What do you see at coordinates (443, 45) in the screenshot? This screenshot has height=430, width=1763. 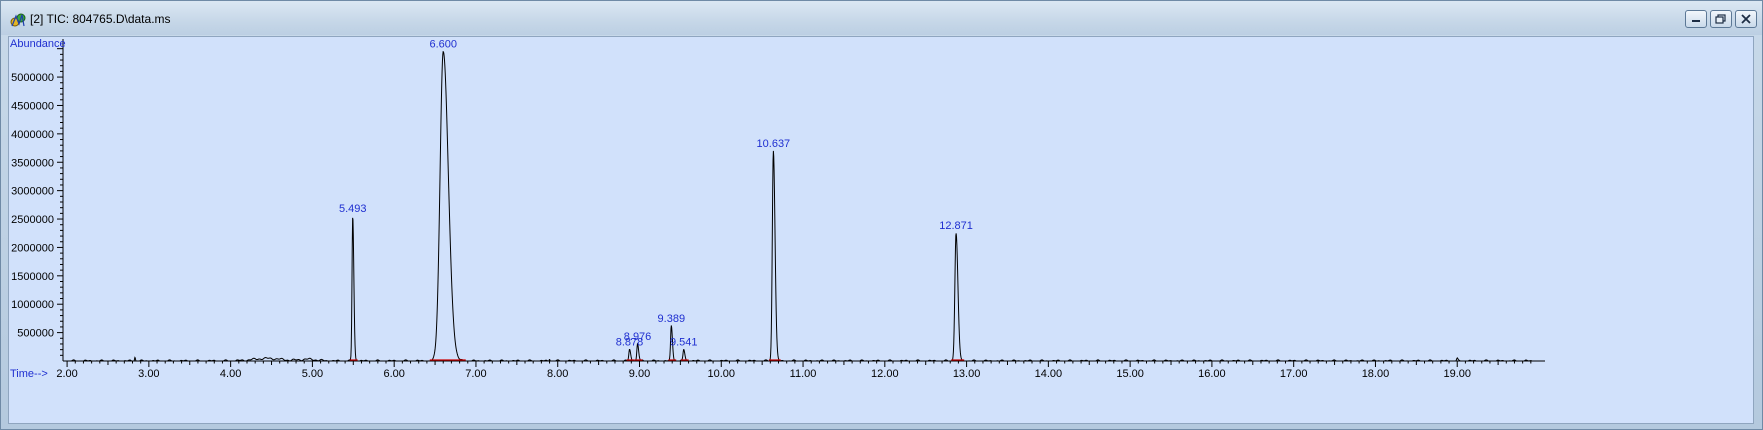 I see `peak-label: 6.600` at bounding box center [443, 45].